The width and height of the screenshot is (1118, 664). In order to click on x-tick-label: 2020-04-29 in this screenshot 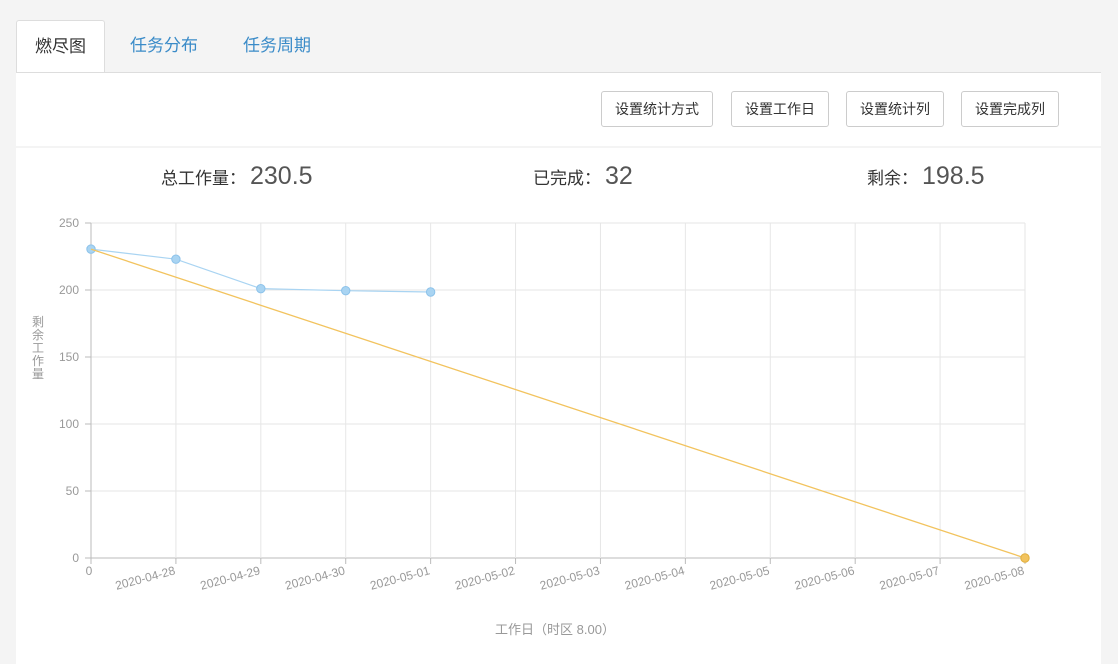, I will do `click(230, 577)`.